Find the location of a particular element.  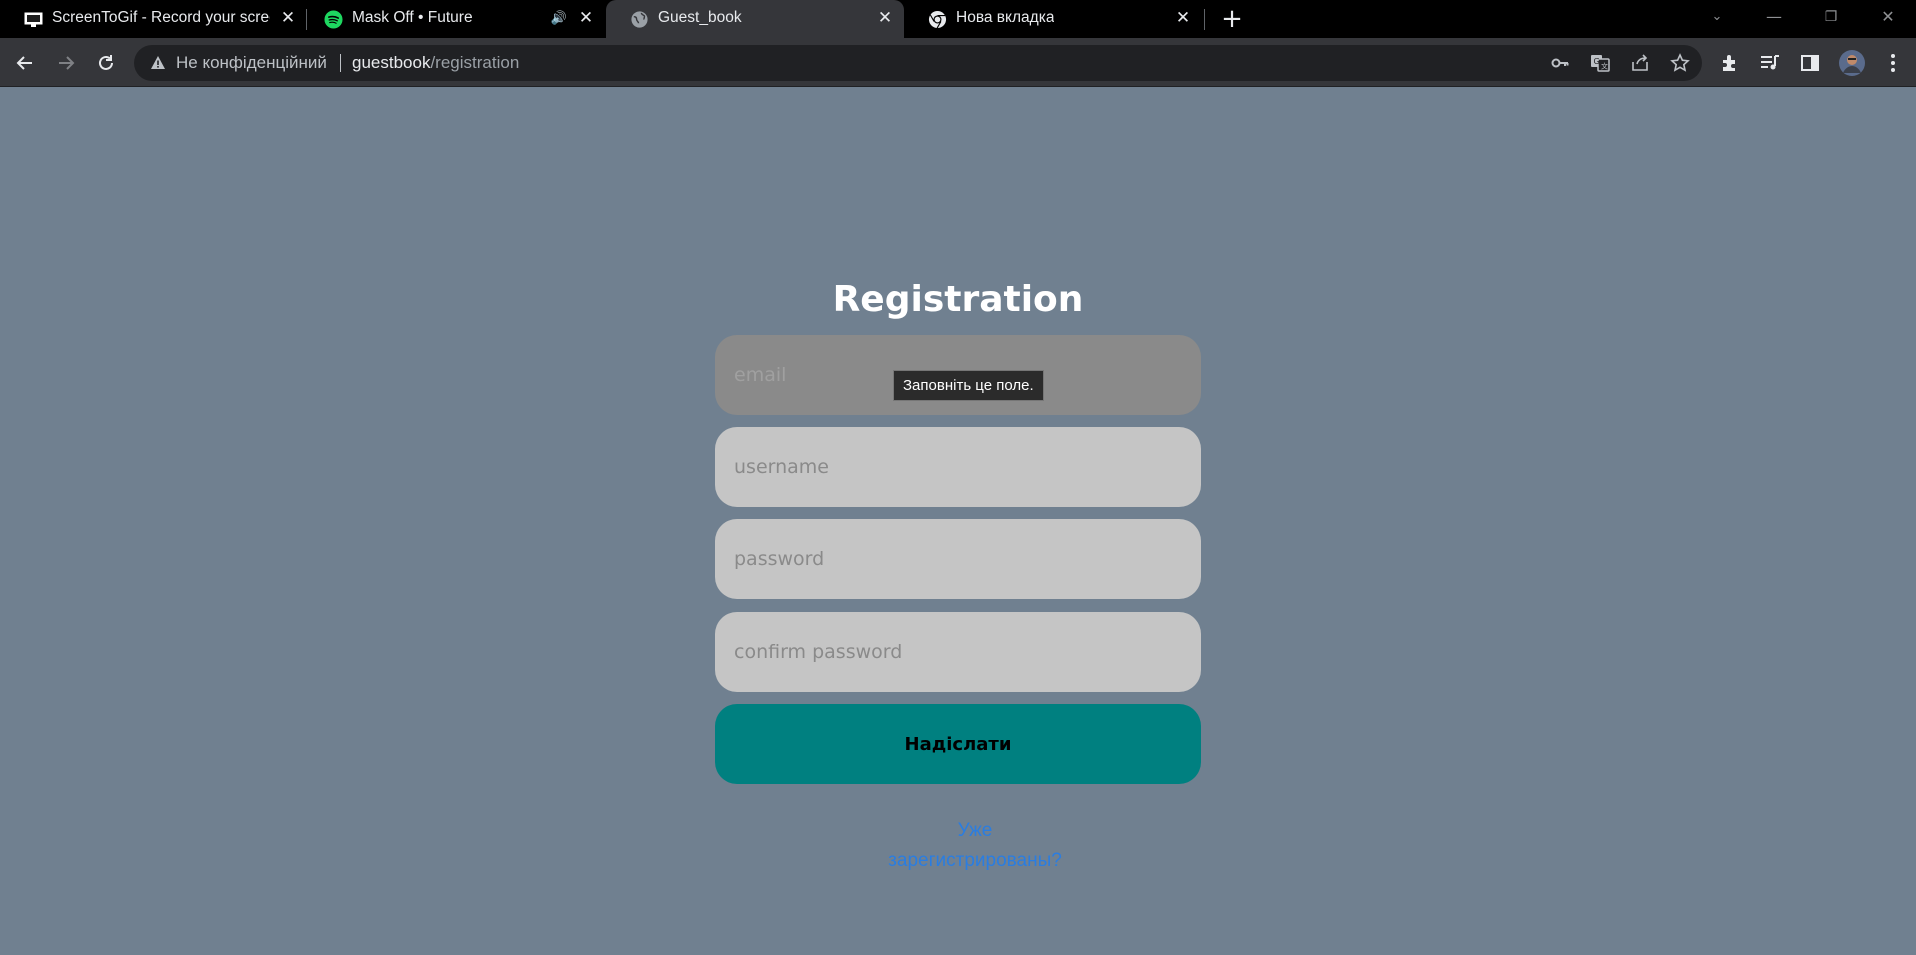

reload-icon is located at coordinates (106, 63).